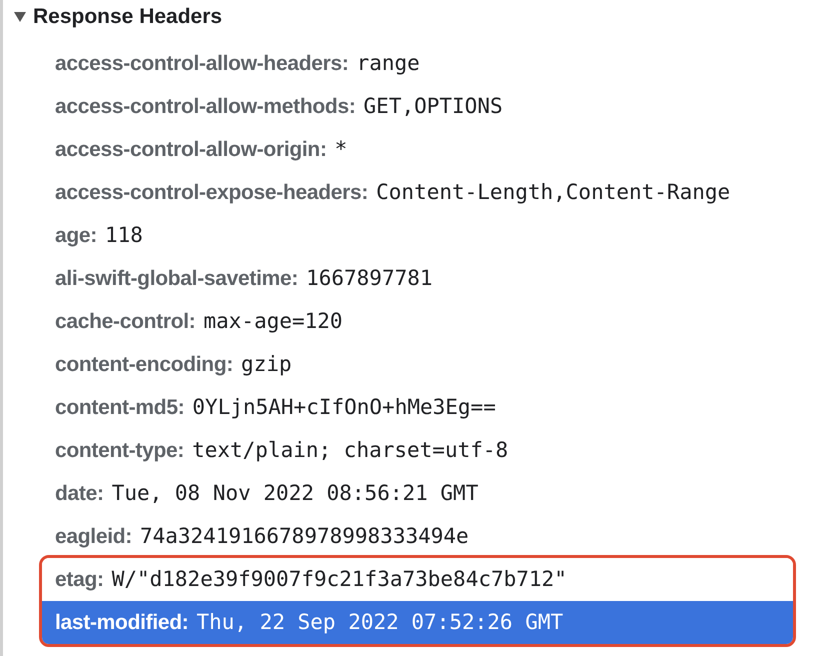  What do you see at coordinates (304, 536) in the screenshot?
I see `header-value: 74a3241916678978998333494e` at bounding box center [304, 536].